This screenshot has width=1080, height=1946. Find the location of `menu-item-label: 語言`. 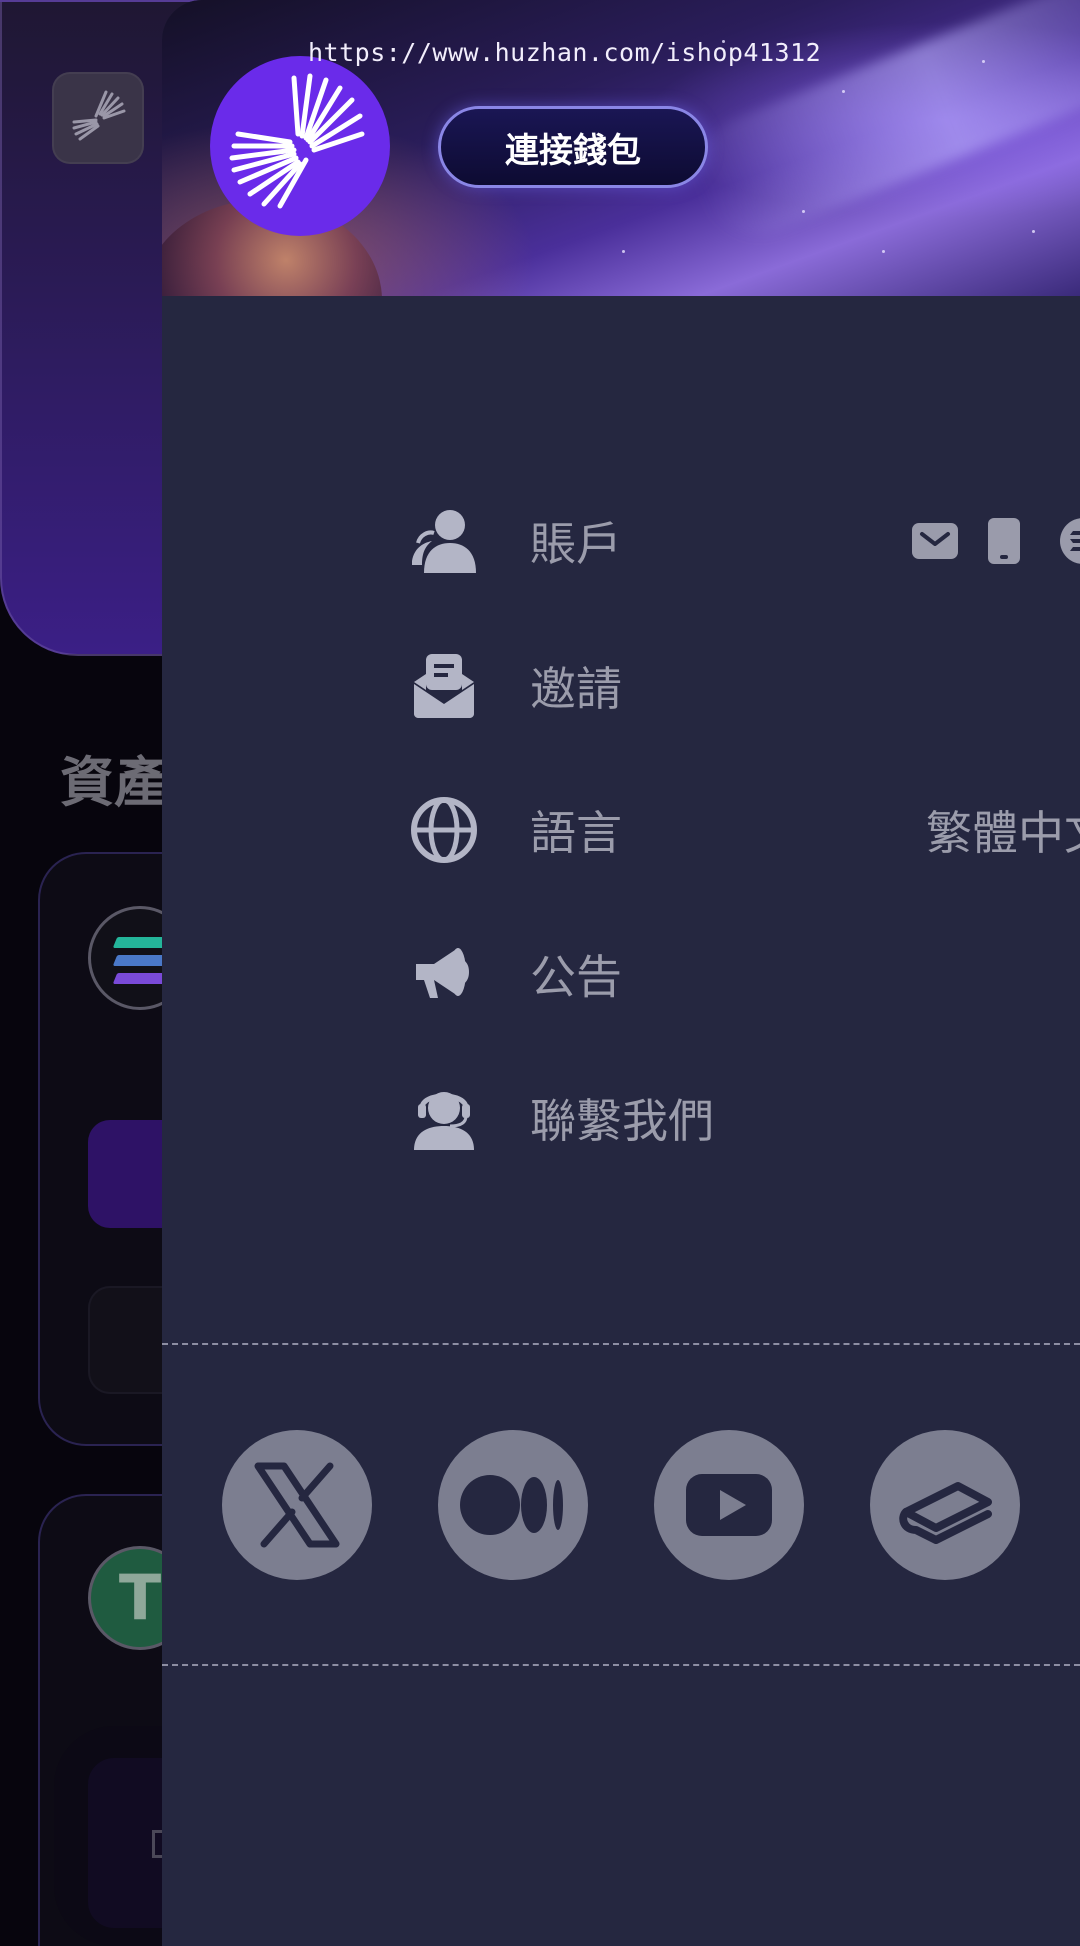

menu-item-label: 語言 is located at coordinates (576, 833).